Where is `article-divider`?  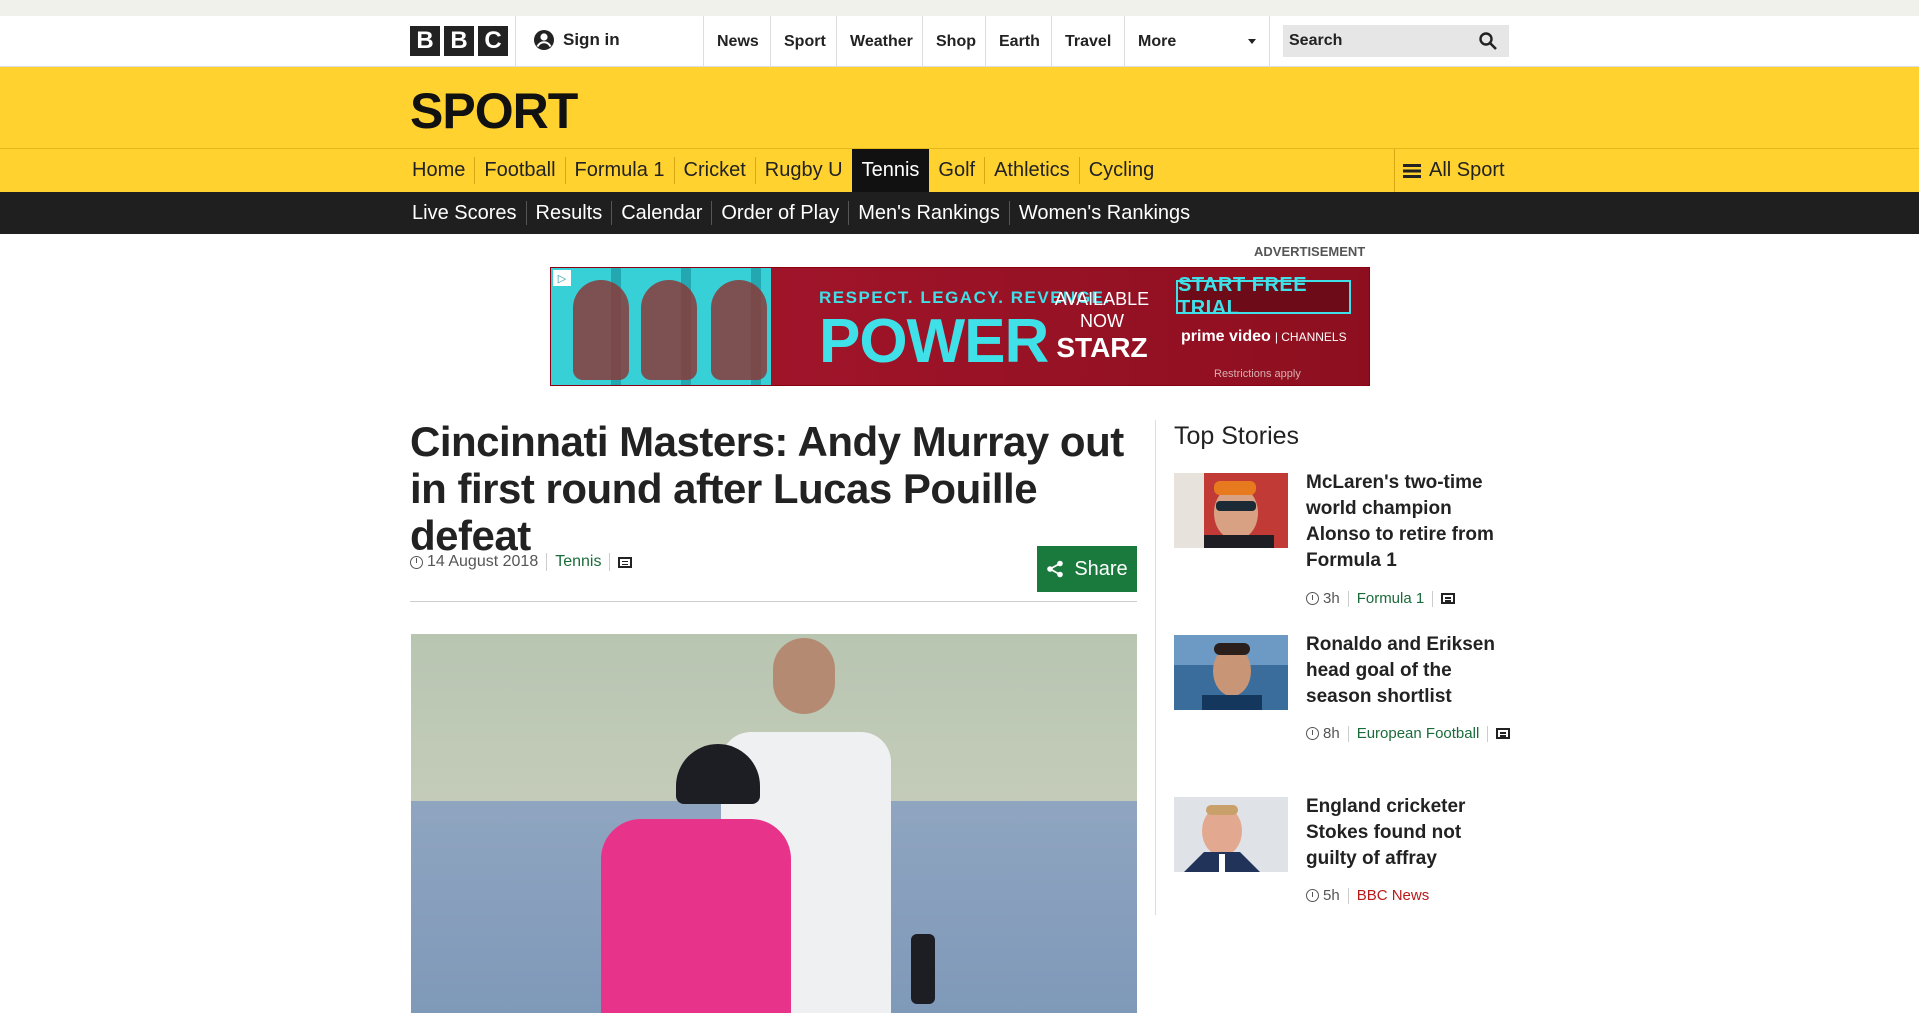 article-divider is located at coordinates (773, 601).